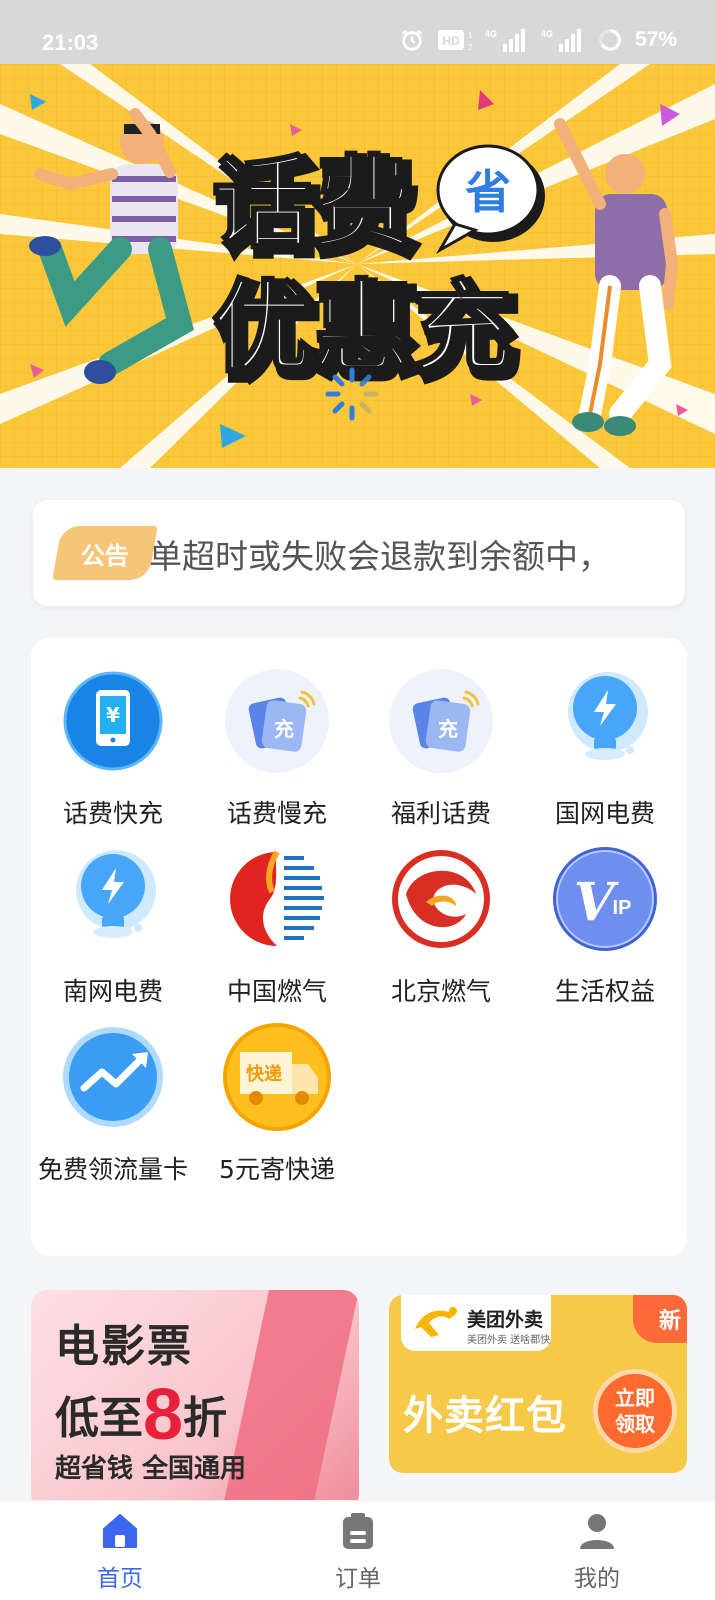  Describe the element at coordinates (163, 1415) in the screenshot. I see `promo-movie-discount-number: 8` at that location.